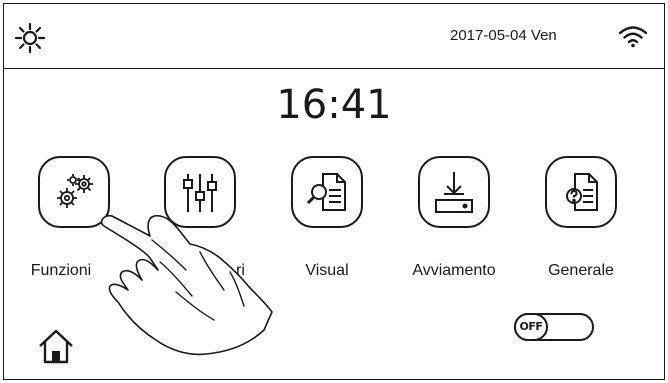 This screenshot has width=668, height=383. I want to click on wifi-icon, so click(633, 37).